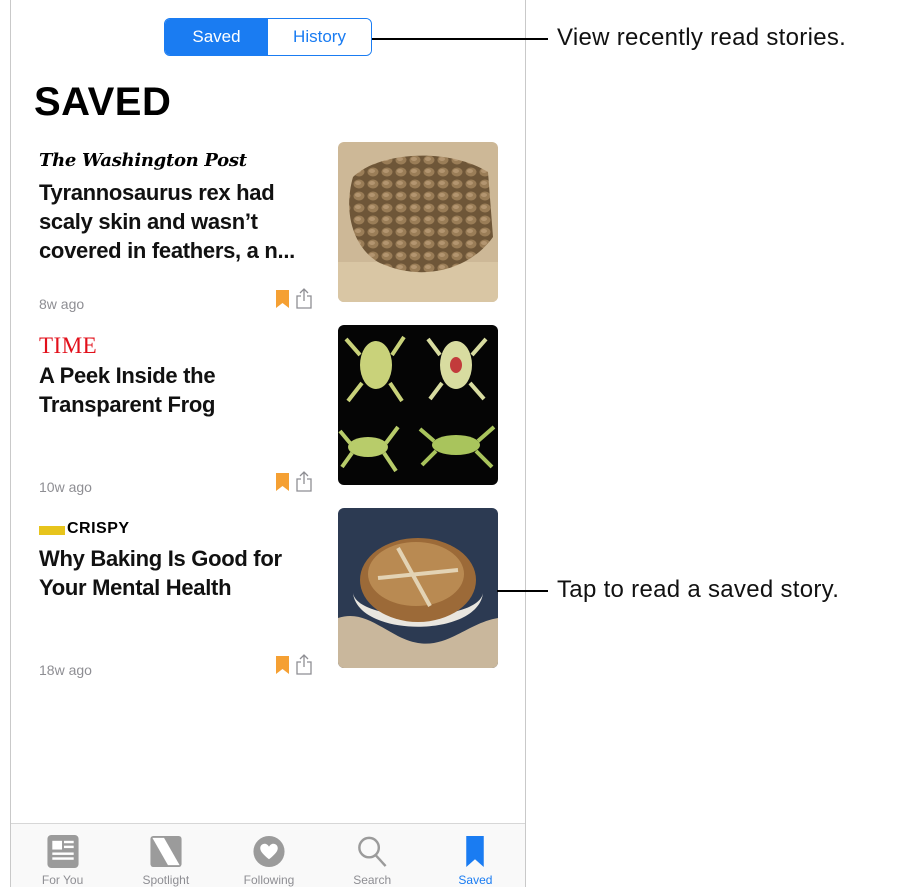 The height and width of the screenshot is (887, 900). I want to click on source-logo: The Washington Post, so click(143, 160).